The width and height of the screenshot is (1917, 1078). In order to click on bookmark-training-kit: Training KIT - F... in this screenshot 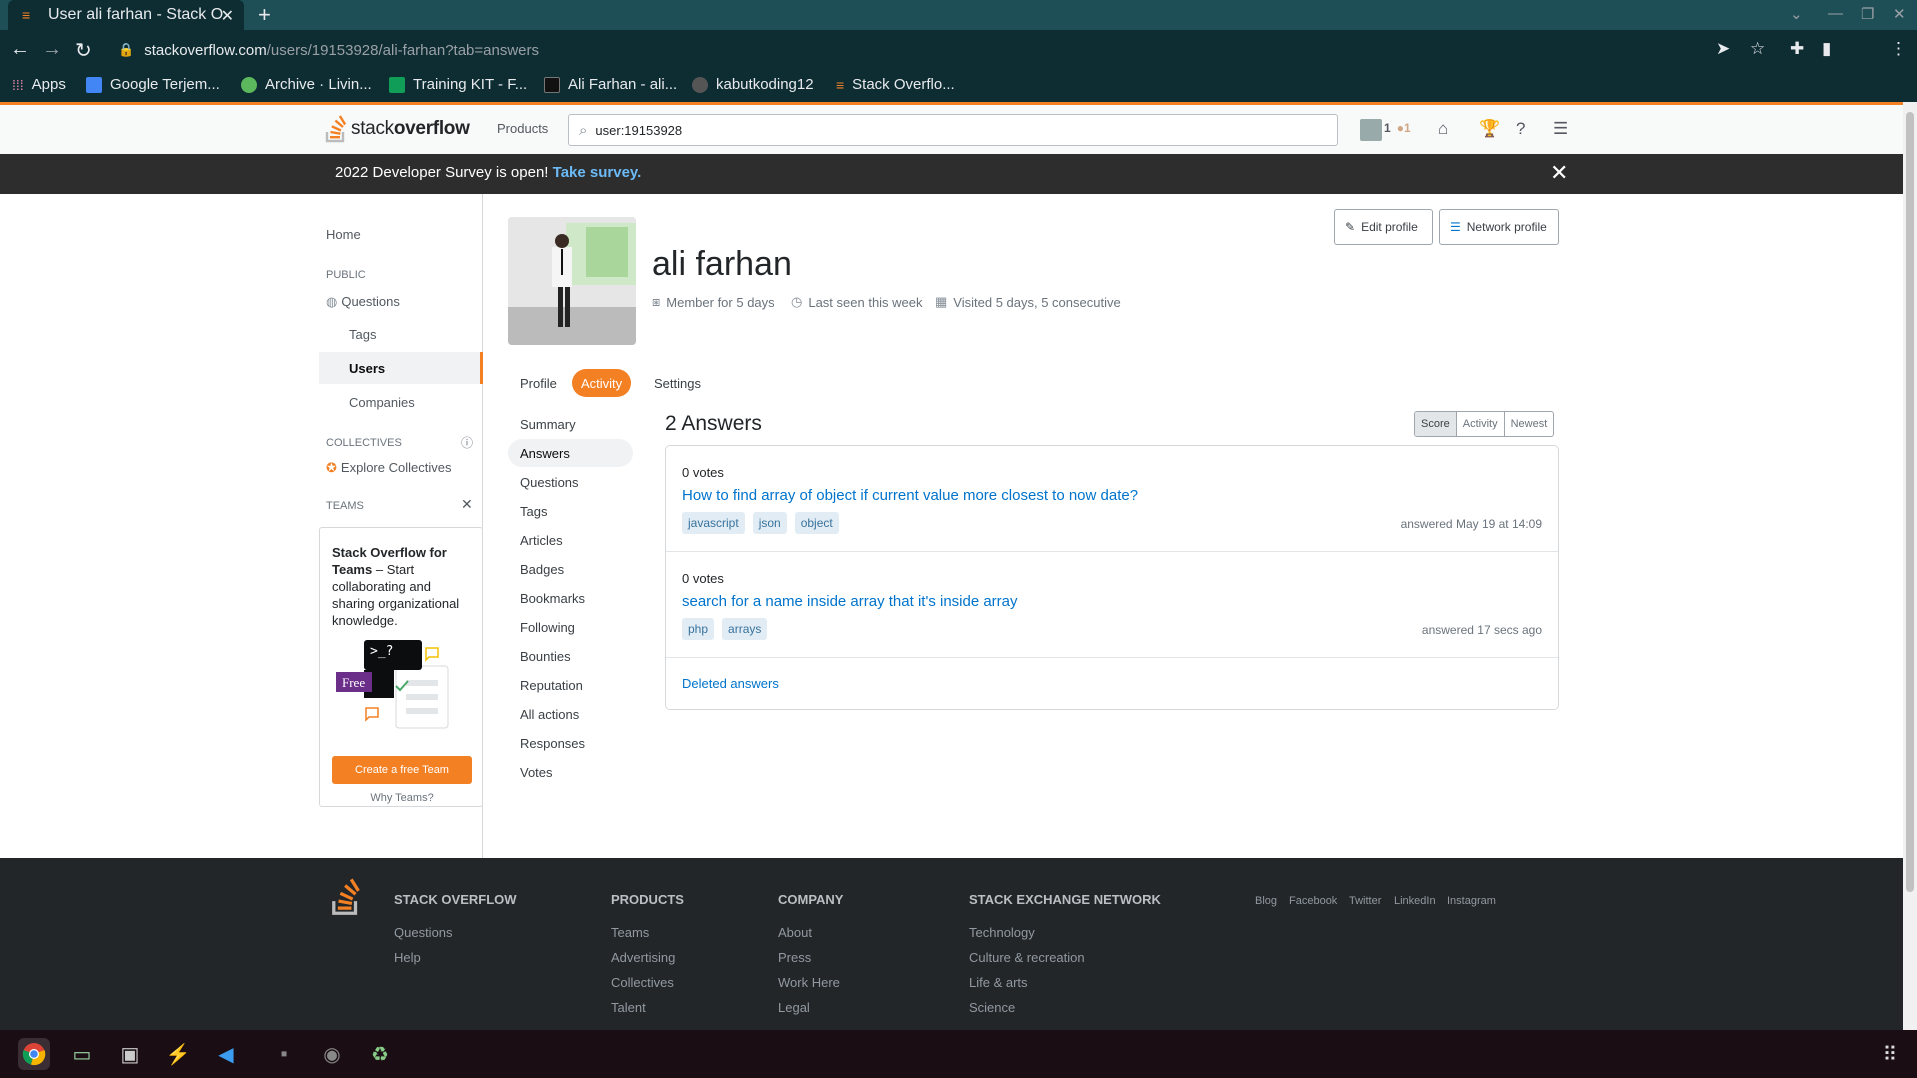, I will do `click(458, 84)`.